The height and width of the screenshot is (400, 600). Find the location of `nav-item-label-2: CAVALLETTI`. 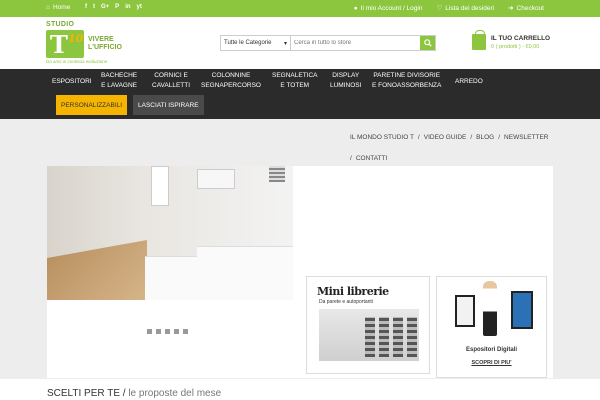

nav-item-label-2: CAVALLETTI is located at coordinates (171, 85).